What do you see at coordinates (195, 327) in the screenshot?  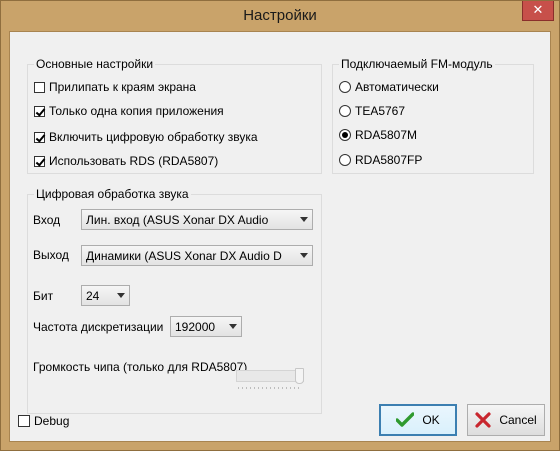 I see `sample-rate-value: 192000` at bounding box center [195, 327].